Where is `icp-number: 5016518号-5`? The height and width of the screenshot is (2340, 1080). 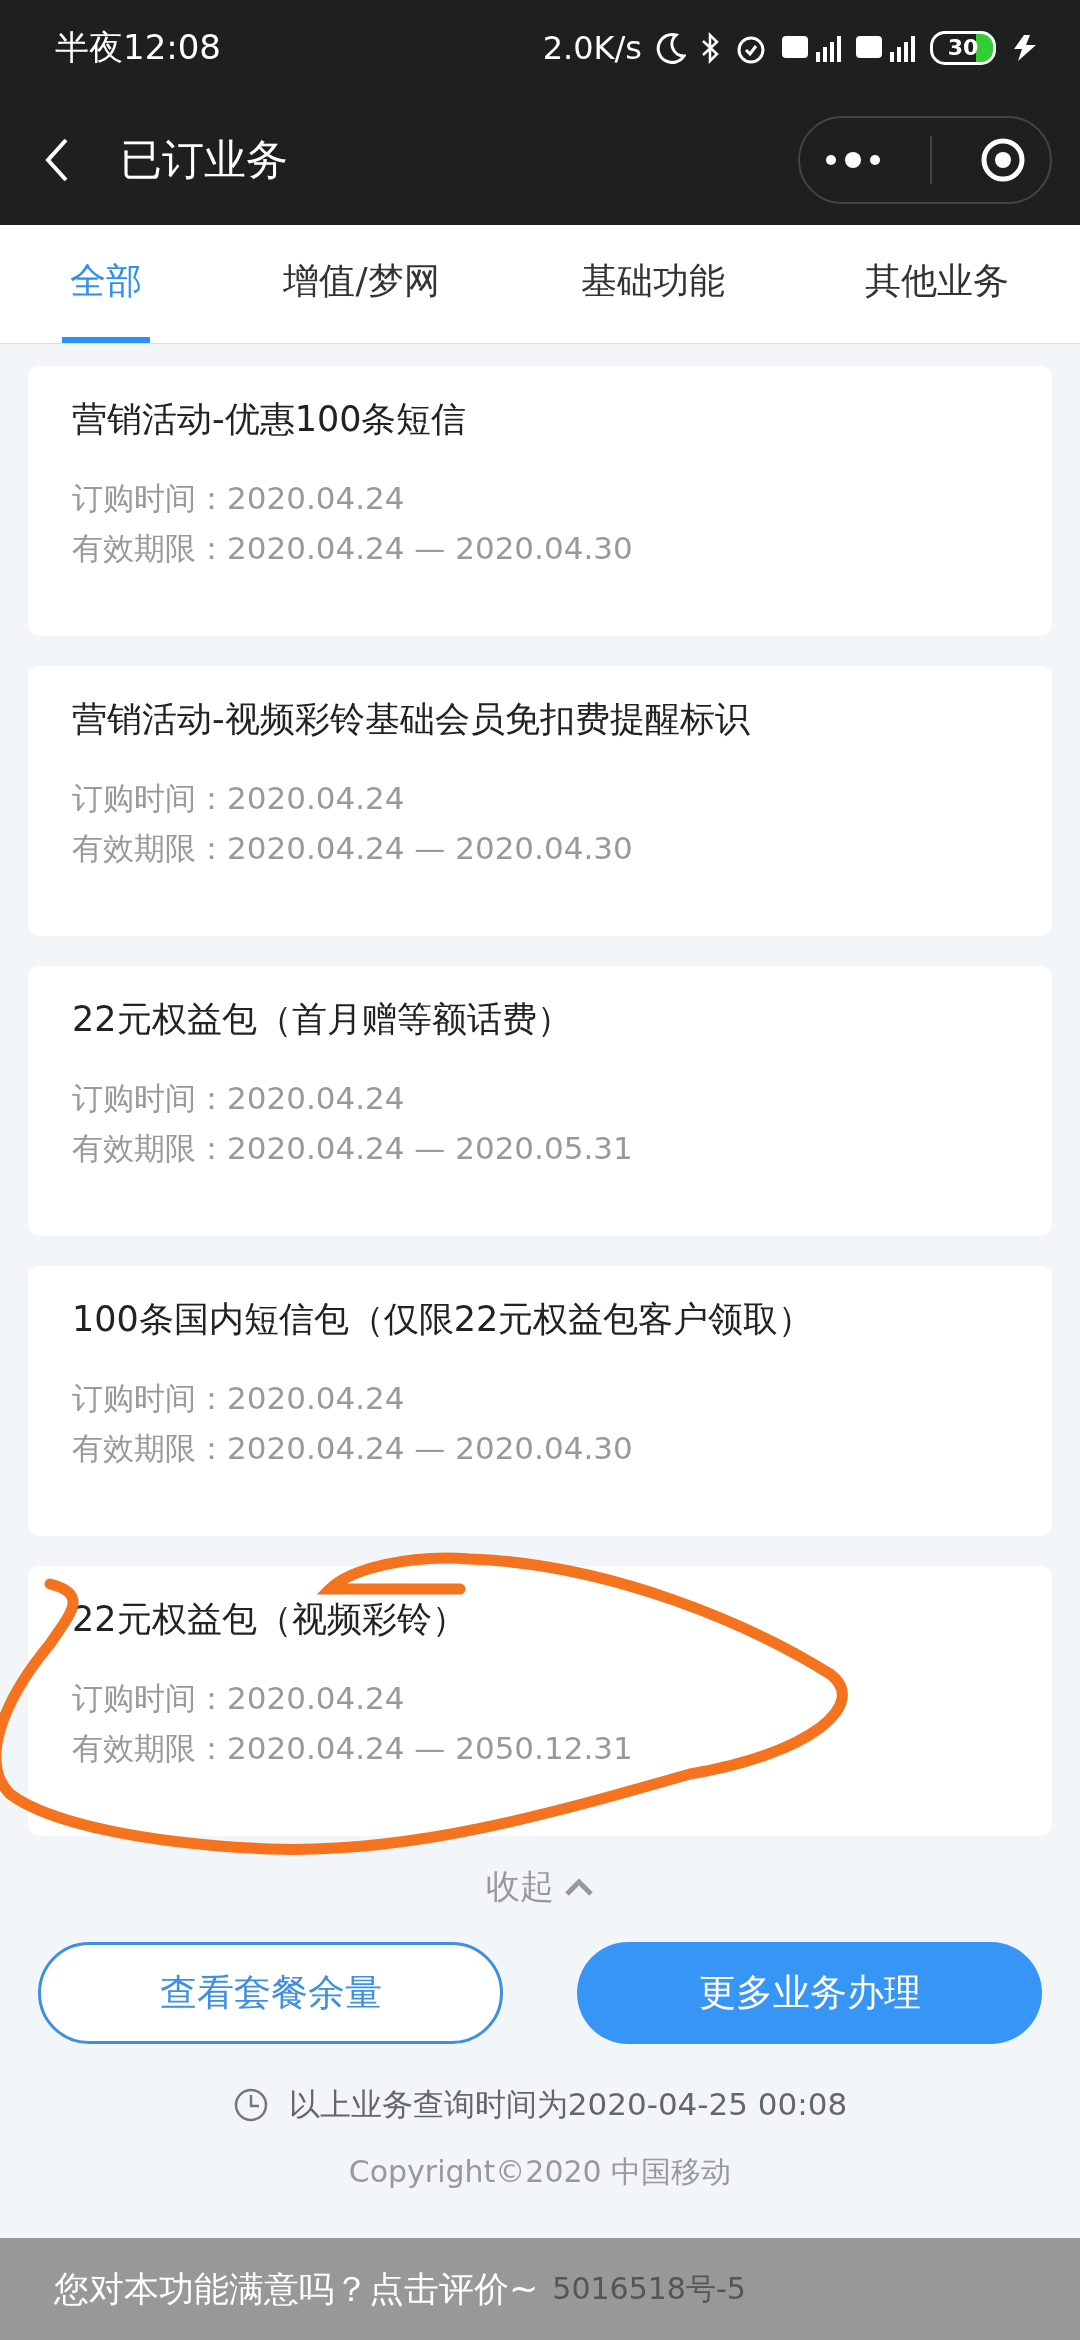 icp-number: 5016518号-5 is located at coordinates (649, 2288).